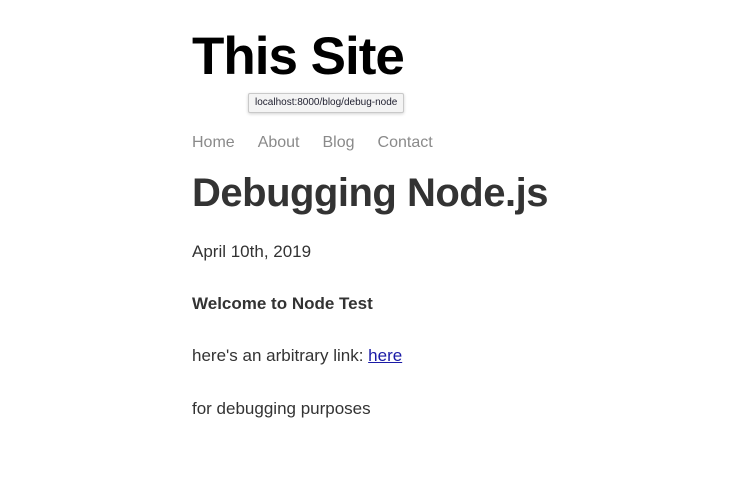  Describe the element at coordinates (385, 355) in the screenshot. I see `post-link: here` at that location.